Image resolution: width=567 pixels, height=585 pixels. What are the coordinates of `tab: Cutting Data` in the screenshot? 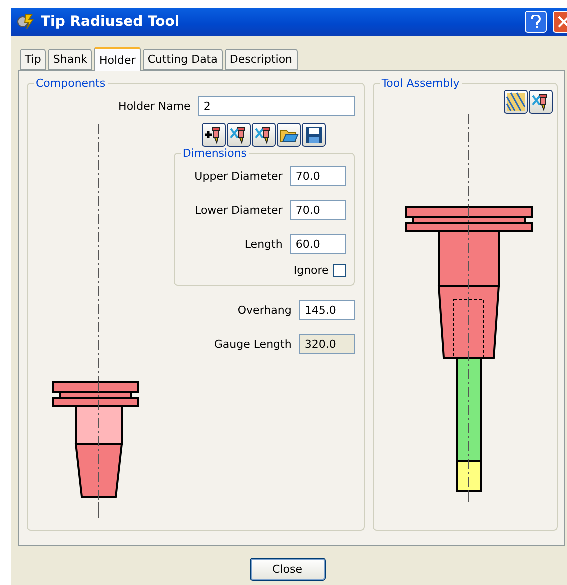 It's located at (182, 59).